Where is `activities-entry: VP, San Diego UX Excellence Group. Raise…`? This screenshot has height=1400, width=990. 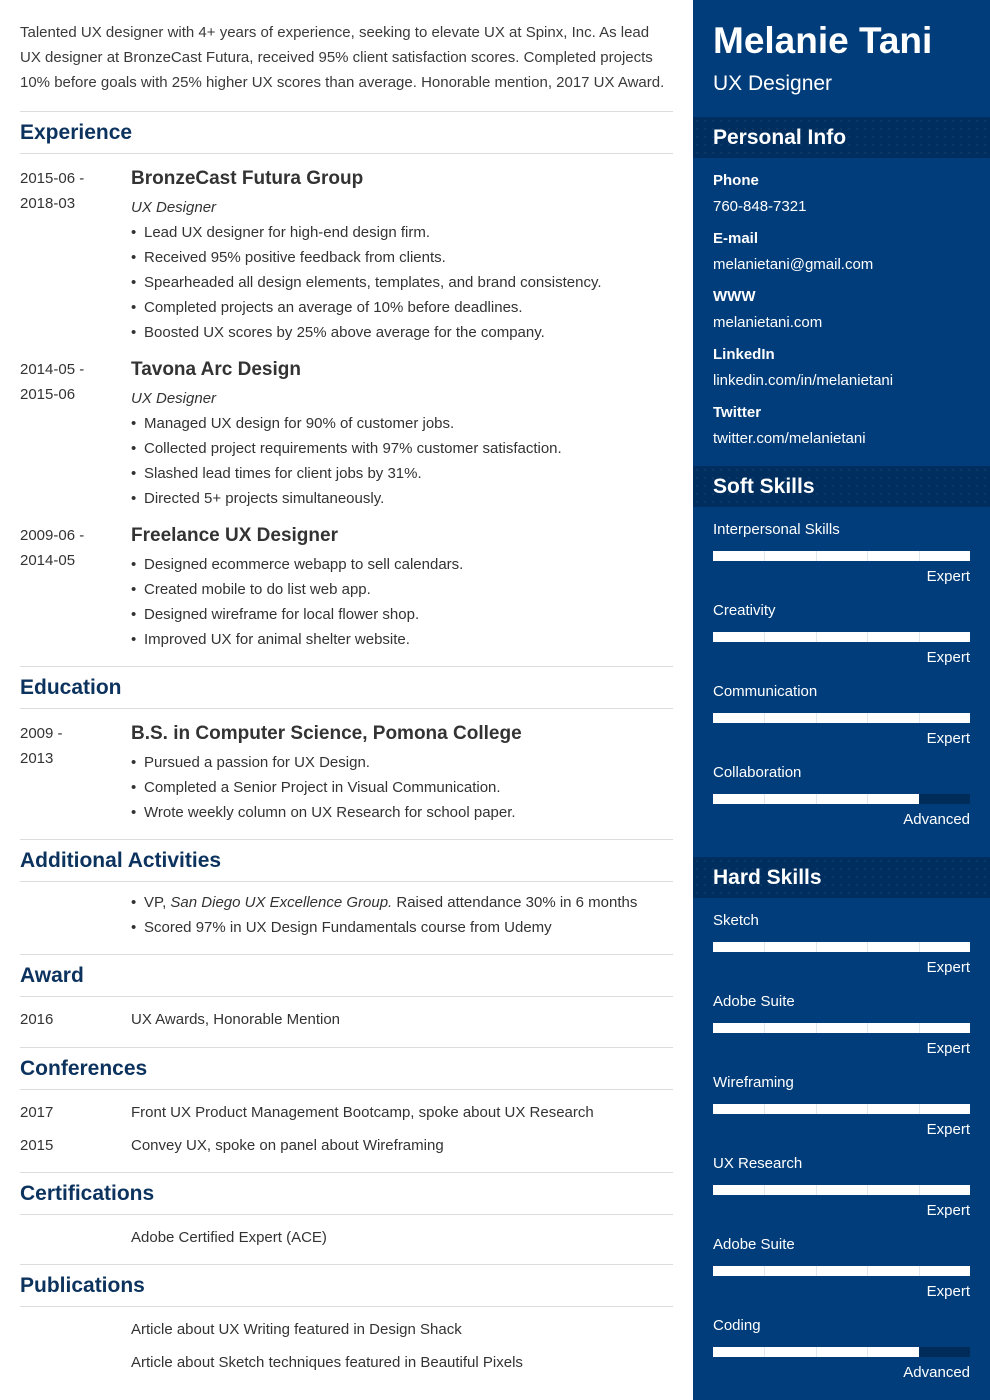
activities-entry: VP, San Diego UX Excellence Group. Raise… is located at coordinates (346, 911).